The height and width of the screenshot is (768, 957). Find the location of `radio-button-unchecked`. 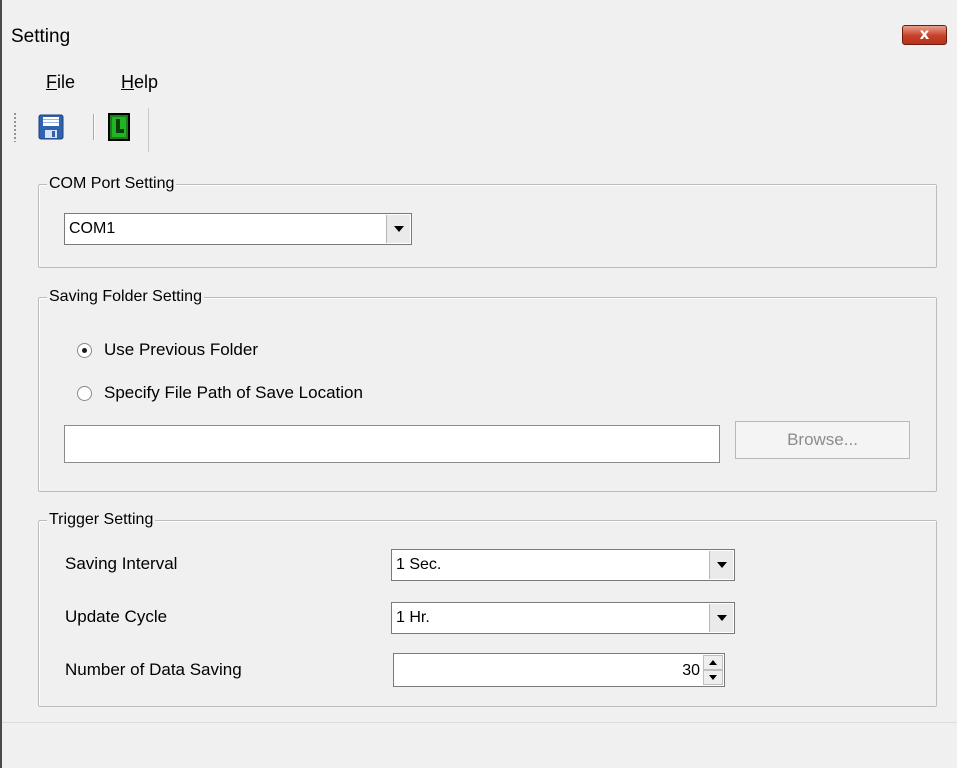

radio-button-unchecked is located at coordinates (84, 393).